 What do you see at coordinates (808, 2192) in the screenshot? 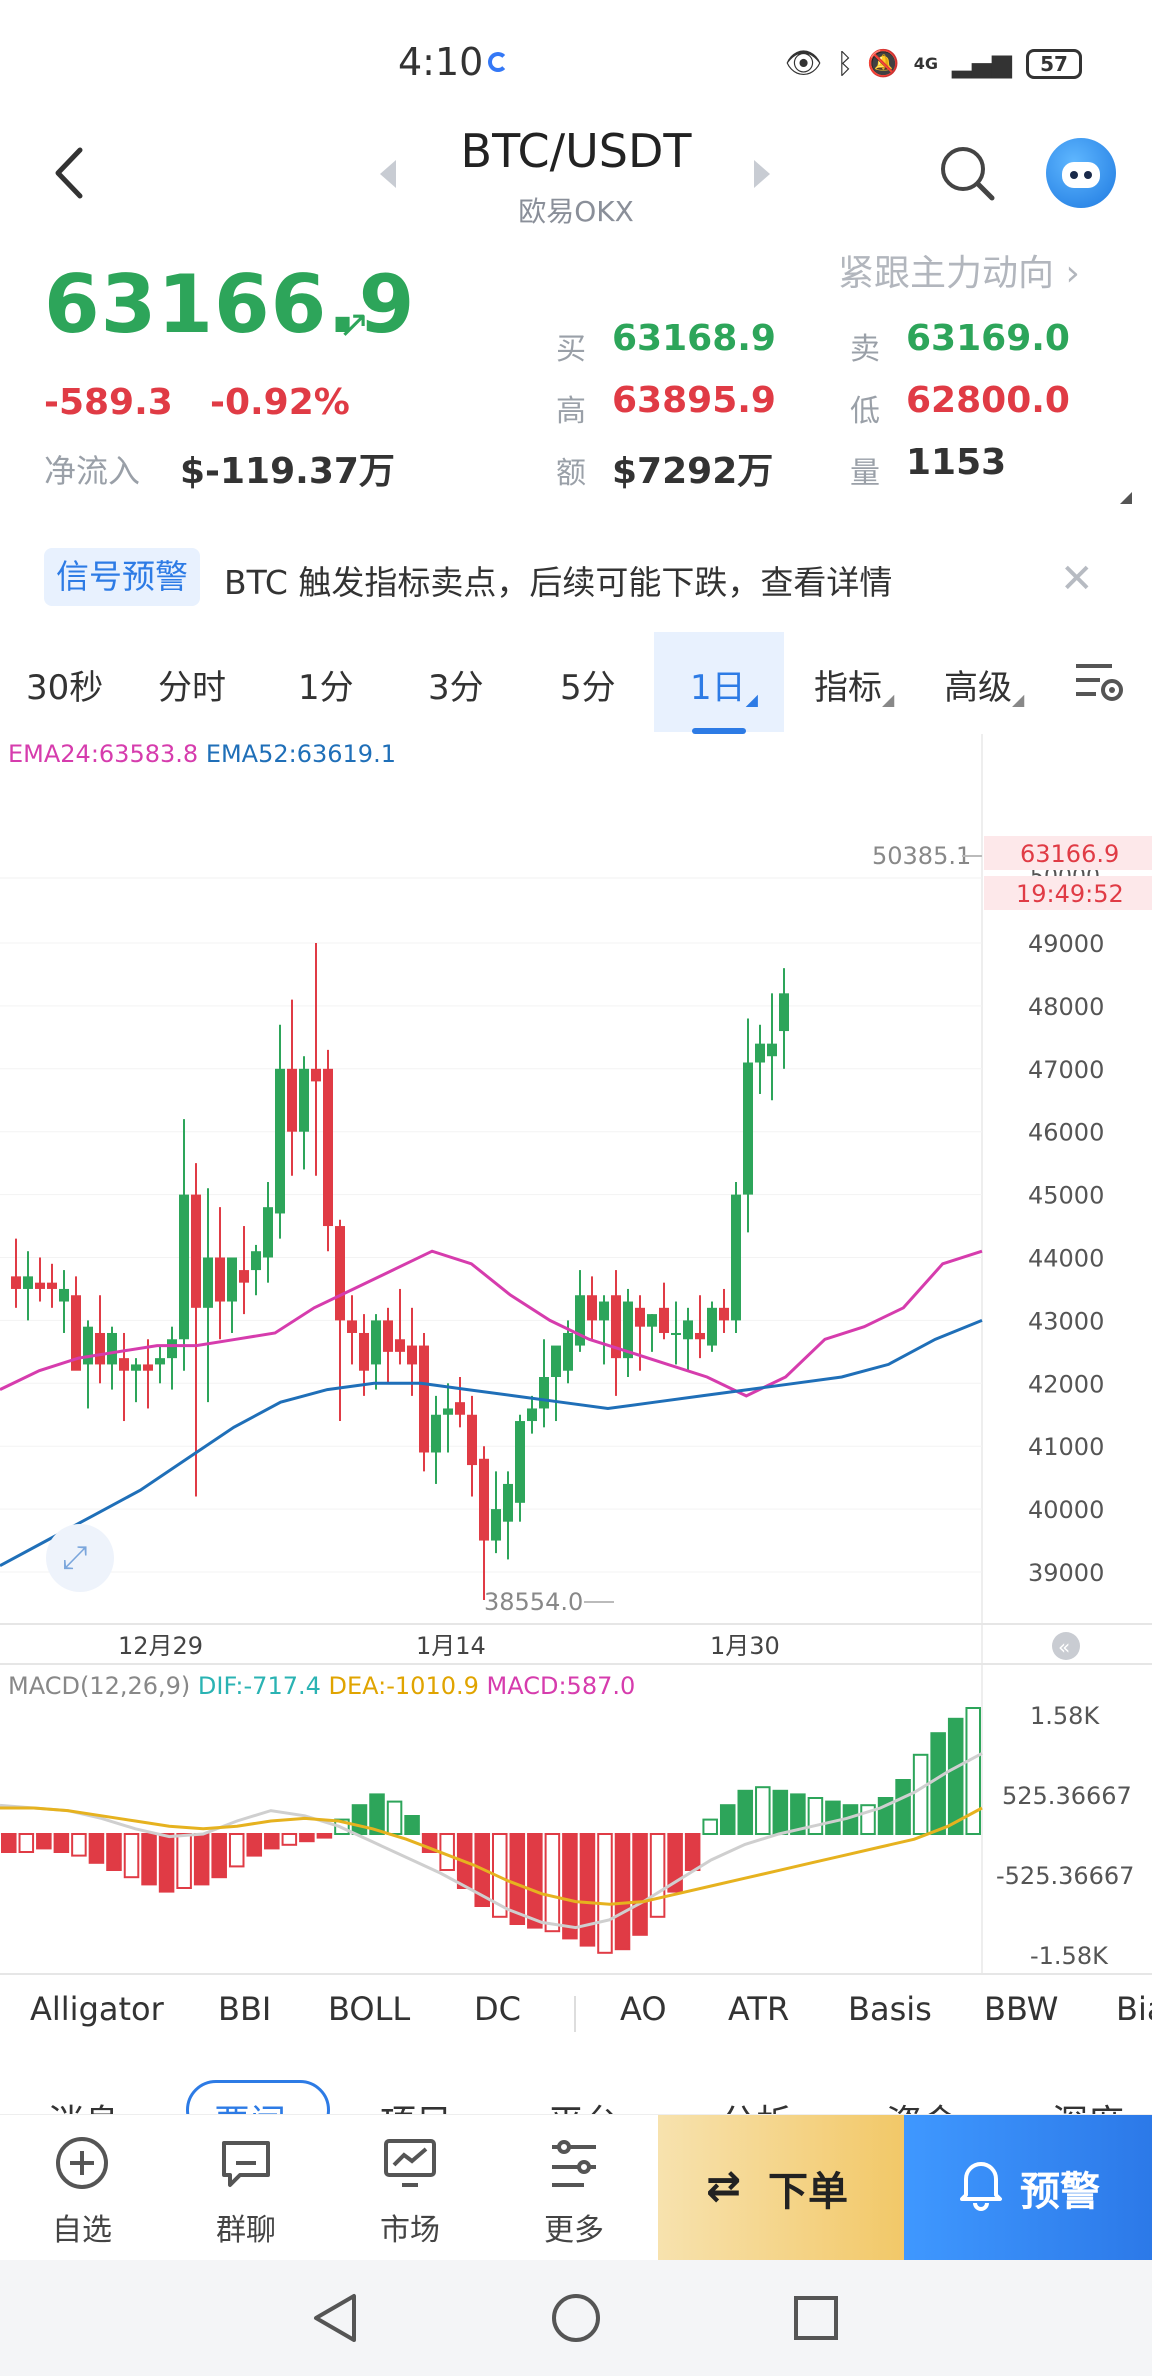
I see `order-label: 下单` at bounding box center [808, 2192].